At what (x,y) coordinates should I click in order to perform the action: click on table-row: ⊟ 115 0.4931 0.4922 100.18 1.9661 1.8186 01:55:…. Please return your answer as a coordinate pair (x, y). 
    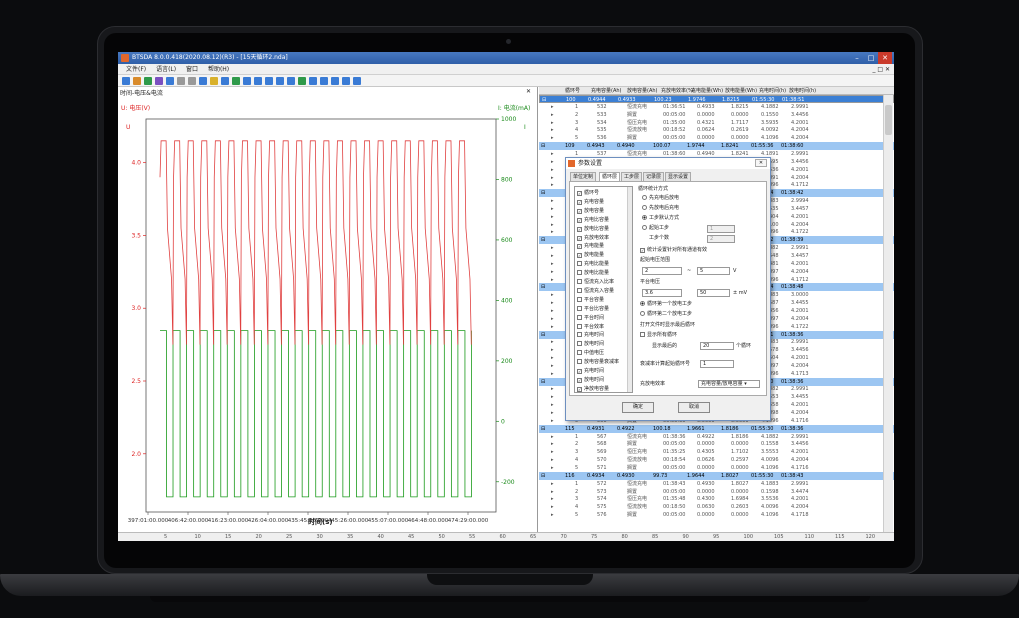
    Looking at the image, I should click on (716, 428).